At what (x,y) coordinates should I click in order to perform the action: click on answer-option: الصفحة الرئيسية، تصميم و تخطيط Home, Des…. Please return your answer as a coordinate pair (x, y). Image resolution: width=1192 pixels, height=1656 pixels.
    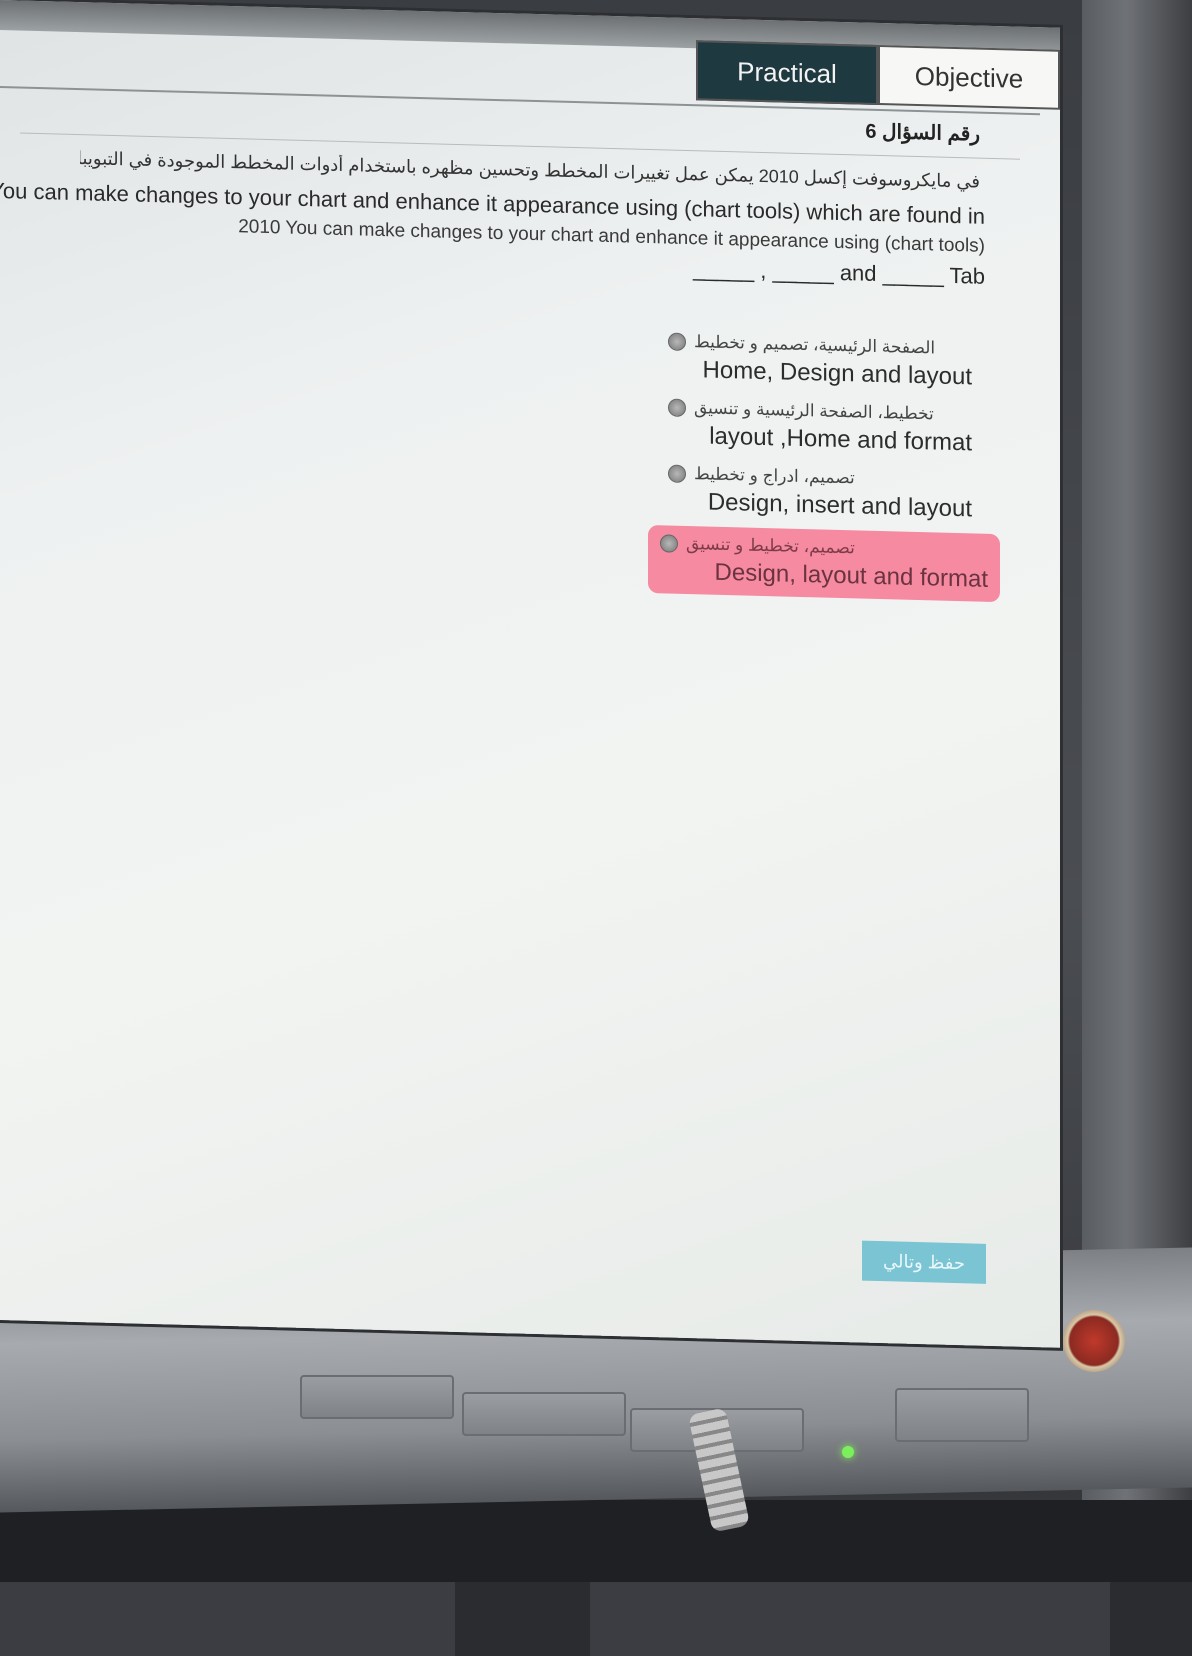
    Looking at the image, I should click on (820, 361).